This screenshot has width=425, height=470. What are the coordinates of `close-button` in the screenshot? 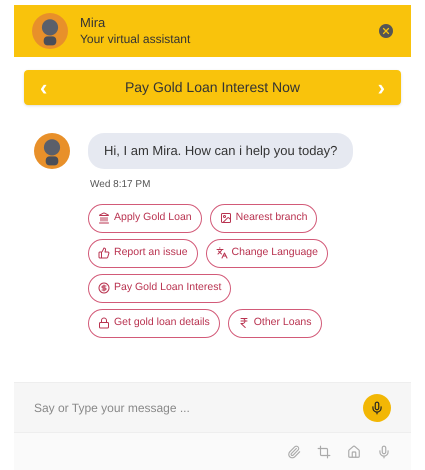 It's located at (386, 31).